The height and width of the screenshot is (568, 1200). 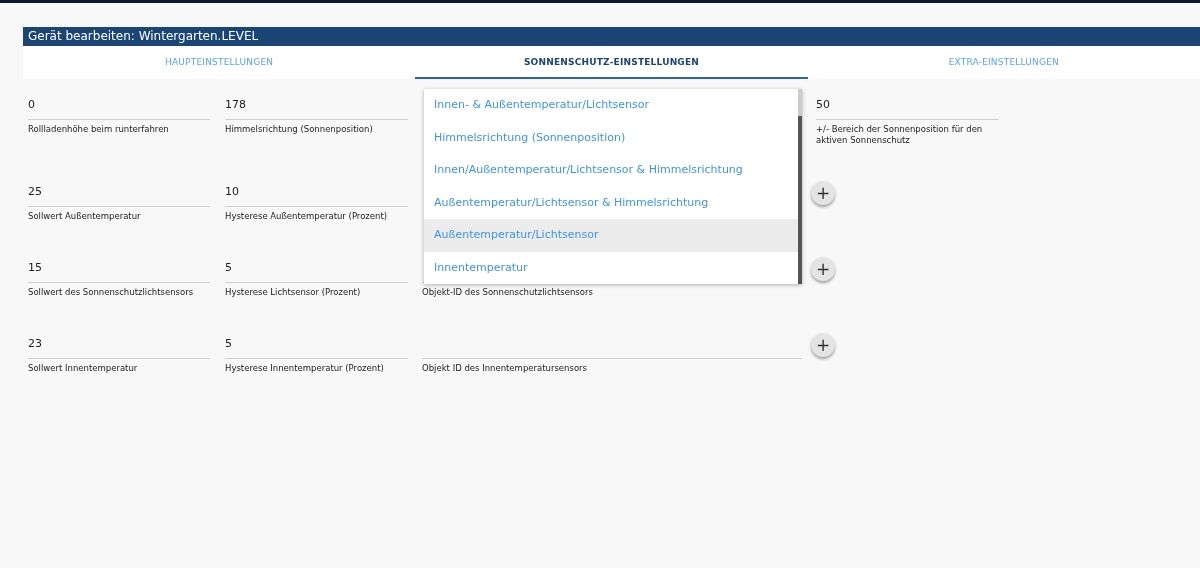 What do you see at coordinates (505, 368) in the screenshot?
I see `field-label: Objekt ID des Innentemperatursensors` at bounding box center [505, 368].